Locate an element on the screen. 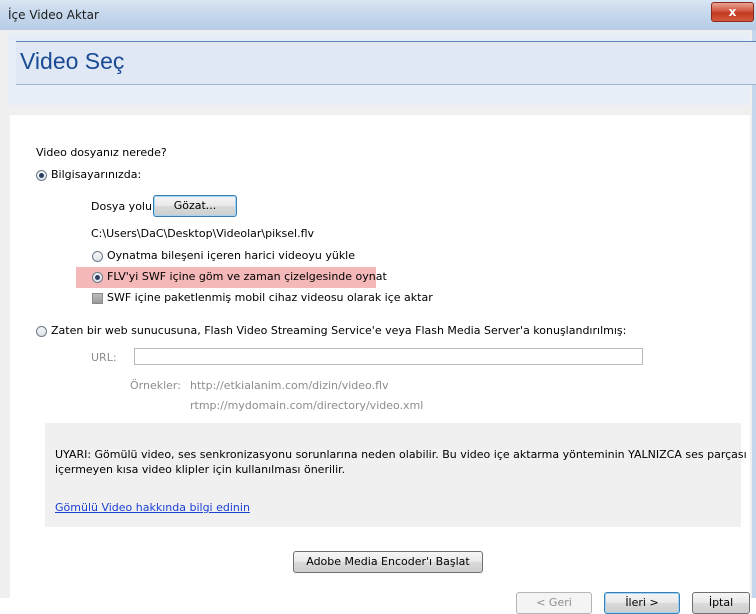 This screenshot has width=756, height=614. mobile-video-checkbox is located at coordinates (97, 298).